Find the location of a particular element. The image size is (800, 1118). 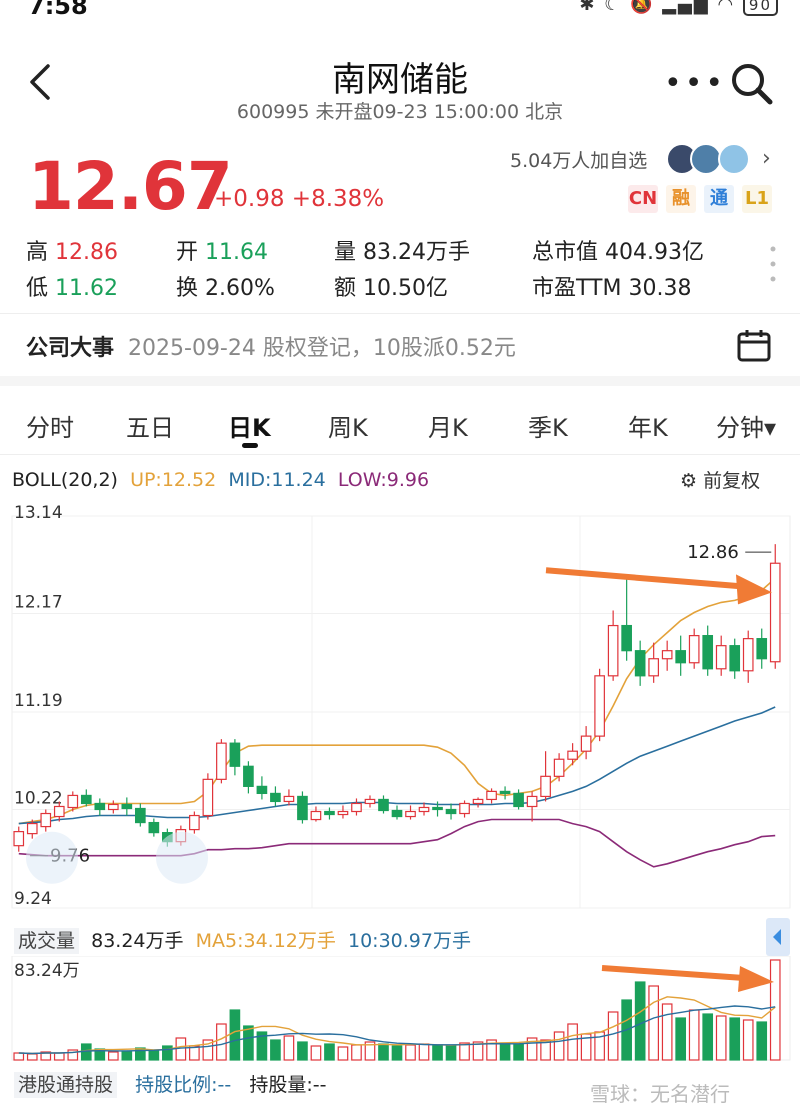

turnover-label: 换 is located at coordinates (187, 288).